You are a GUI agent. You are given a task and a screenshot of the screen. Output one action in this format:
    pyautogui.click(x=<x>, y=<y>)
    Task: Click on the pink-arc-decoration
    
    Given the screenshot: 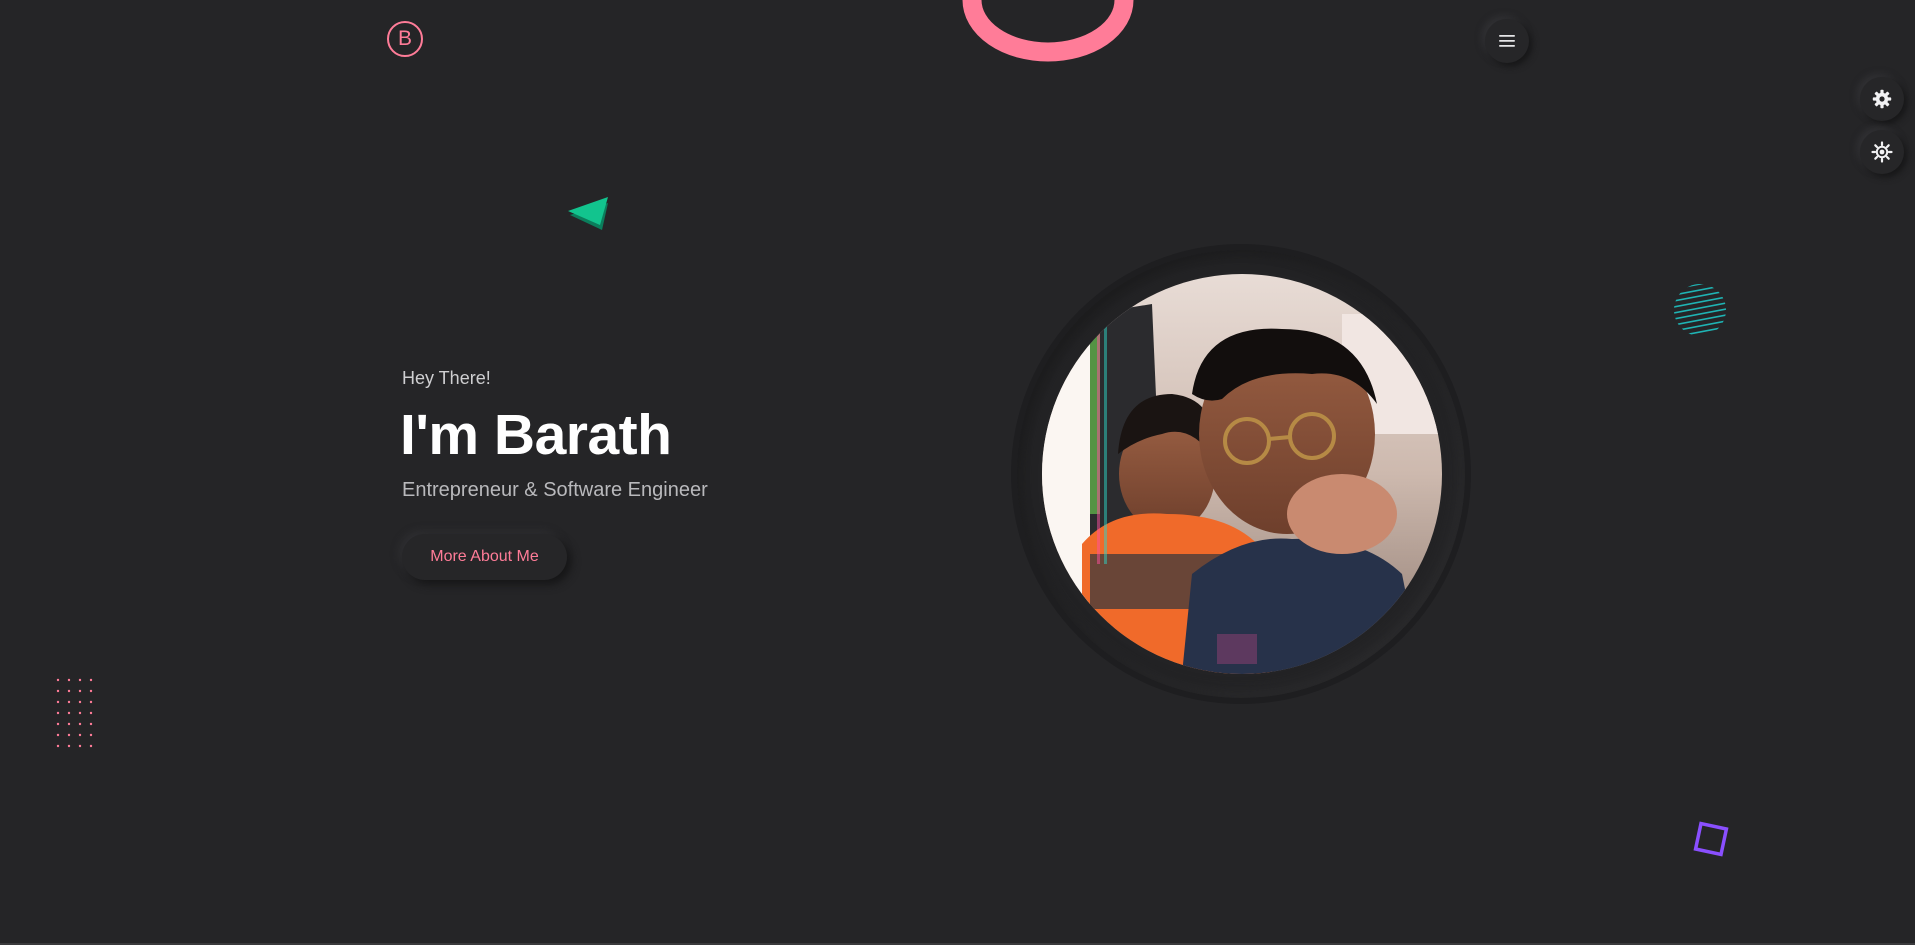 What is the action you would take?
    pyautogui.click(x=1048, y=31)
    